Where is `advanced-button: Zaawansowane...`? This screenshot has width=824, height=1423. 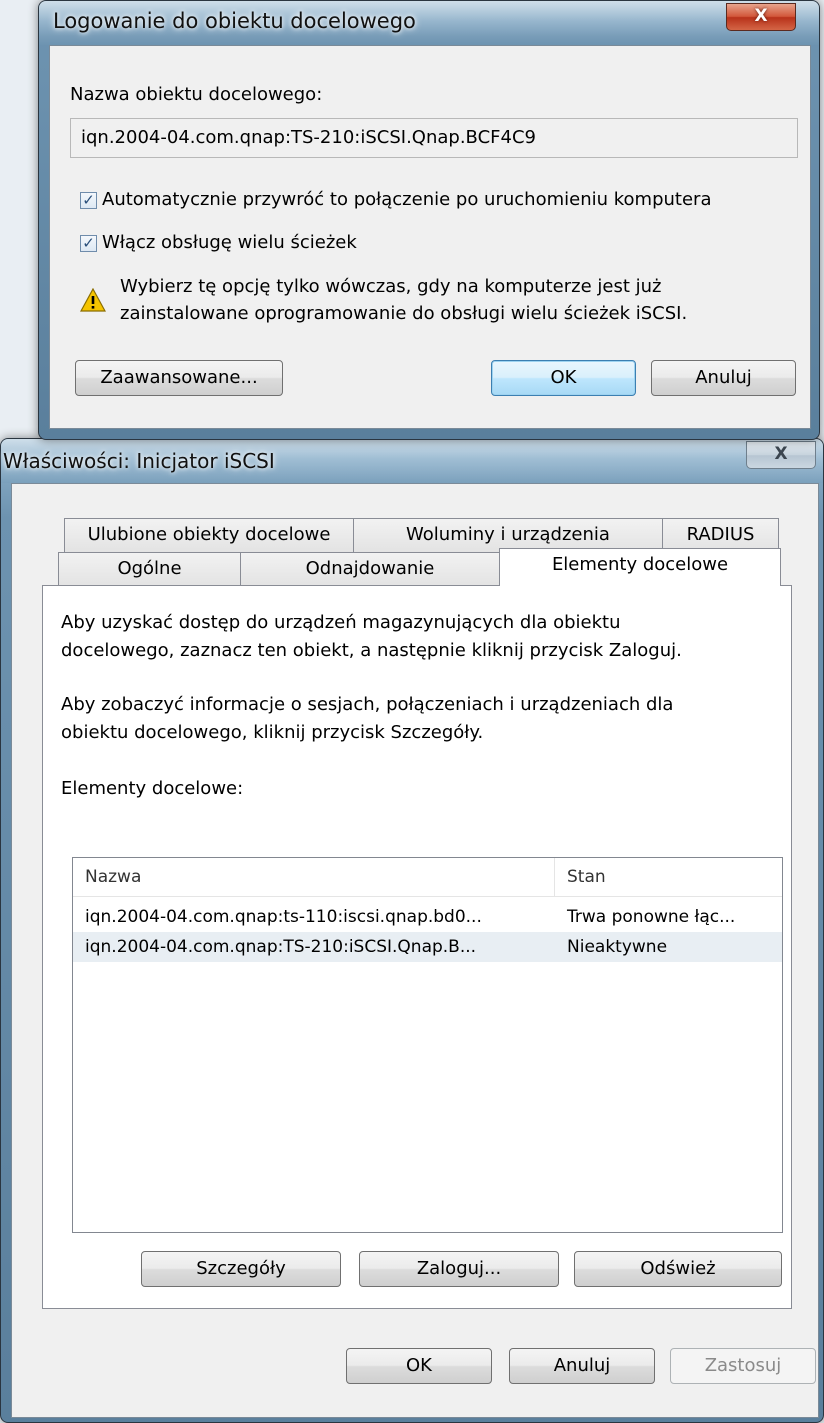 advanced-button: Zaawansowane... is located at coordinates (179, 378).